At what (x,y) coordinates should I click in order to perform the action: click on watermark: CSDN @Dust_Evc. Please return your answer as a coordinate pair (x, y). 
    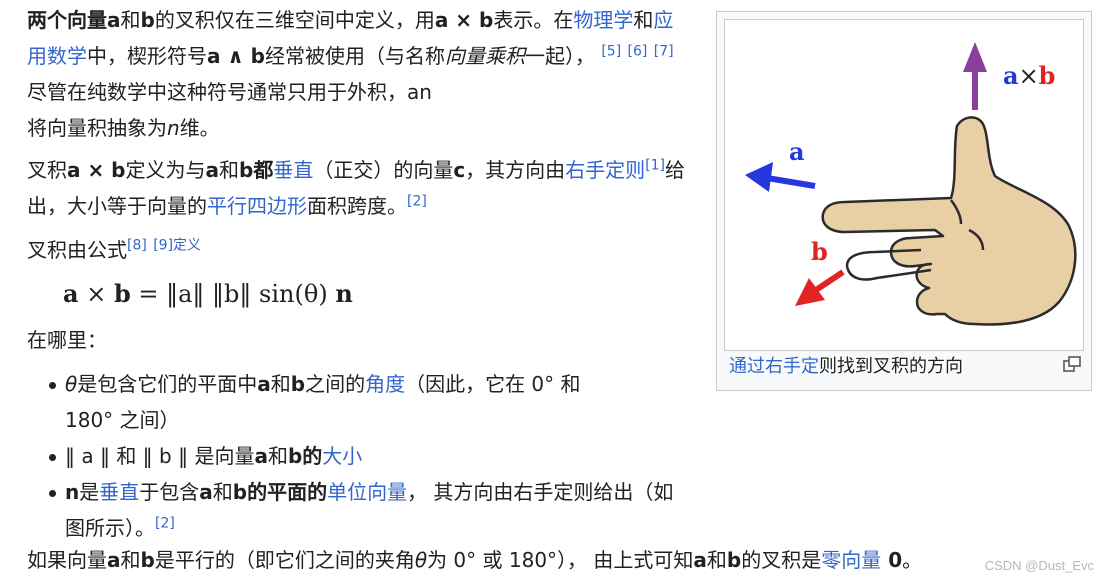
    Looking at the image, I should click on (1039, 565).